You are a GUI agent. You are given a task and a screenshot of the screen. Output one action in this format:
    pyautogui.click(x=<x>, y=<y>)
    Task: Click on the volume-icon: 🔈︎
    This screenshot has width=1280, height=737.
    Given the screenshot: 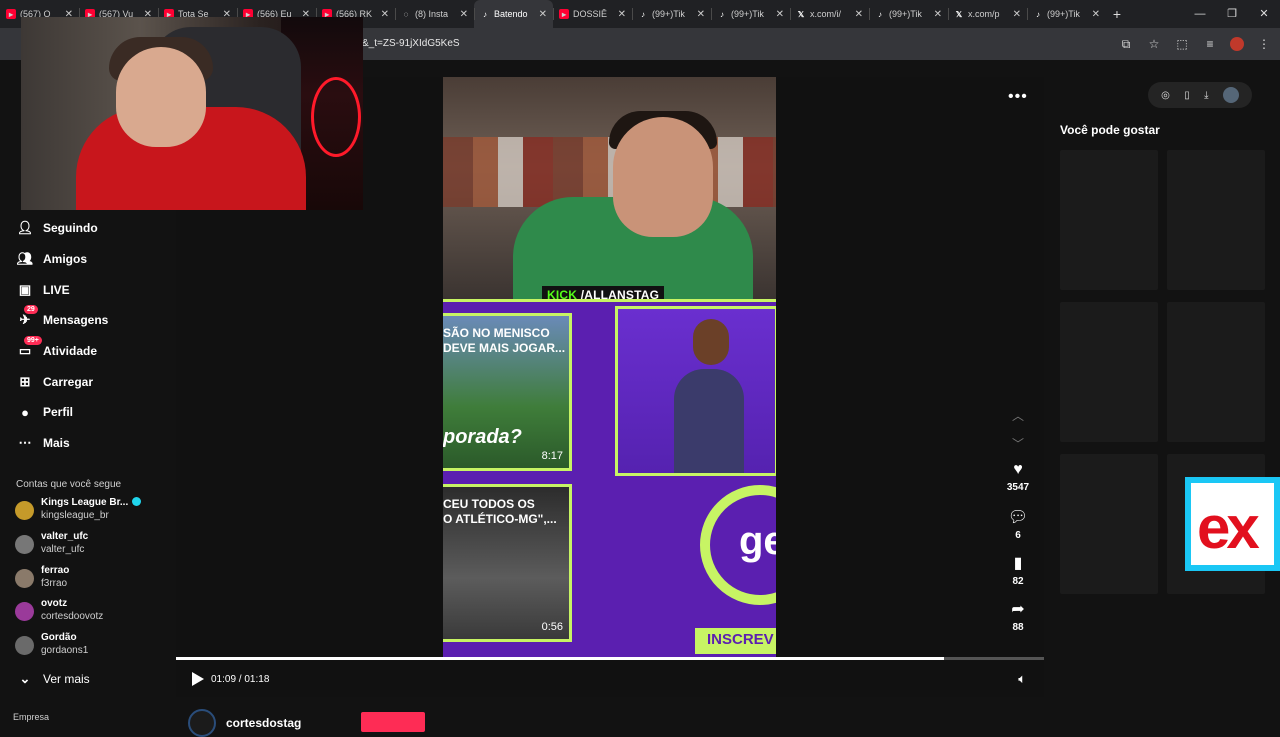 What is the action you would take?
    pyautogui.click(x=1022, y=679)
    